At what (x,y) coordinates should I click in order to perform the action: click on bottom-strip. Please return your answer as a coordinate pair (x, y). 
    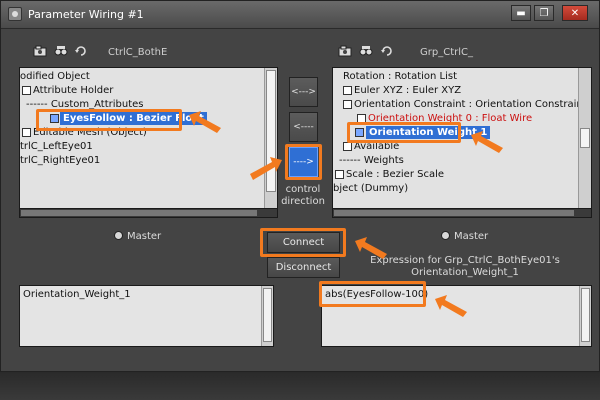
    Looking at the image, I should click on (300, 386).